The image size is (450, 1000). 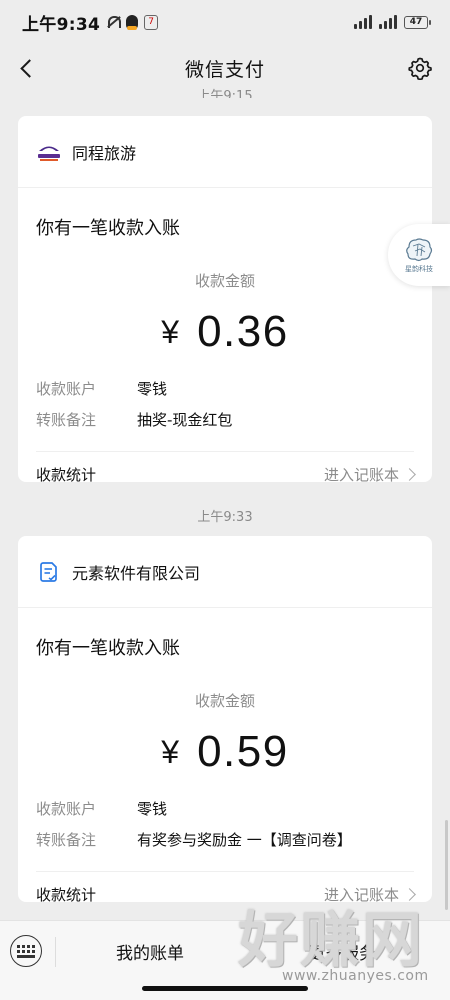 I want to click on settings-button, so click(x=420, y=68).